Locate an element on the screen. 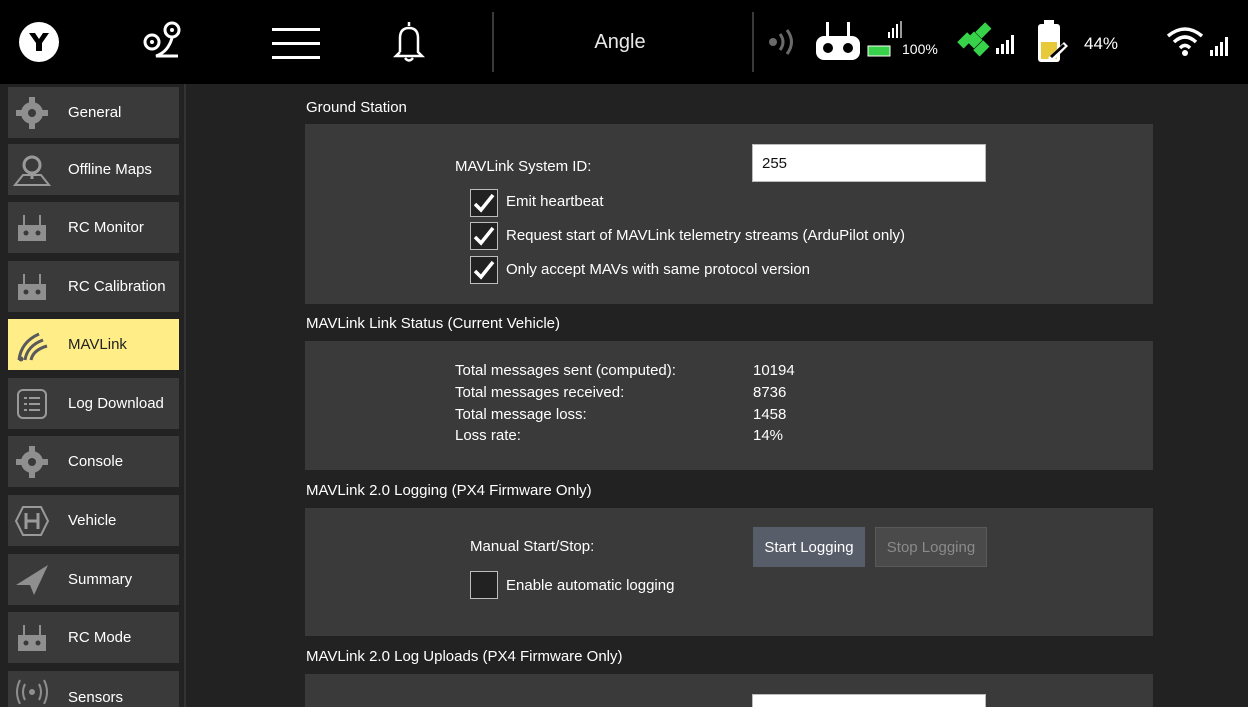 This screenshot has height=707, width=1248. sidebar-item-offline-maps: Offline Maps is located at coordinates (93, 169).